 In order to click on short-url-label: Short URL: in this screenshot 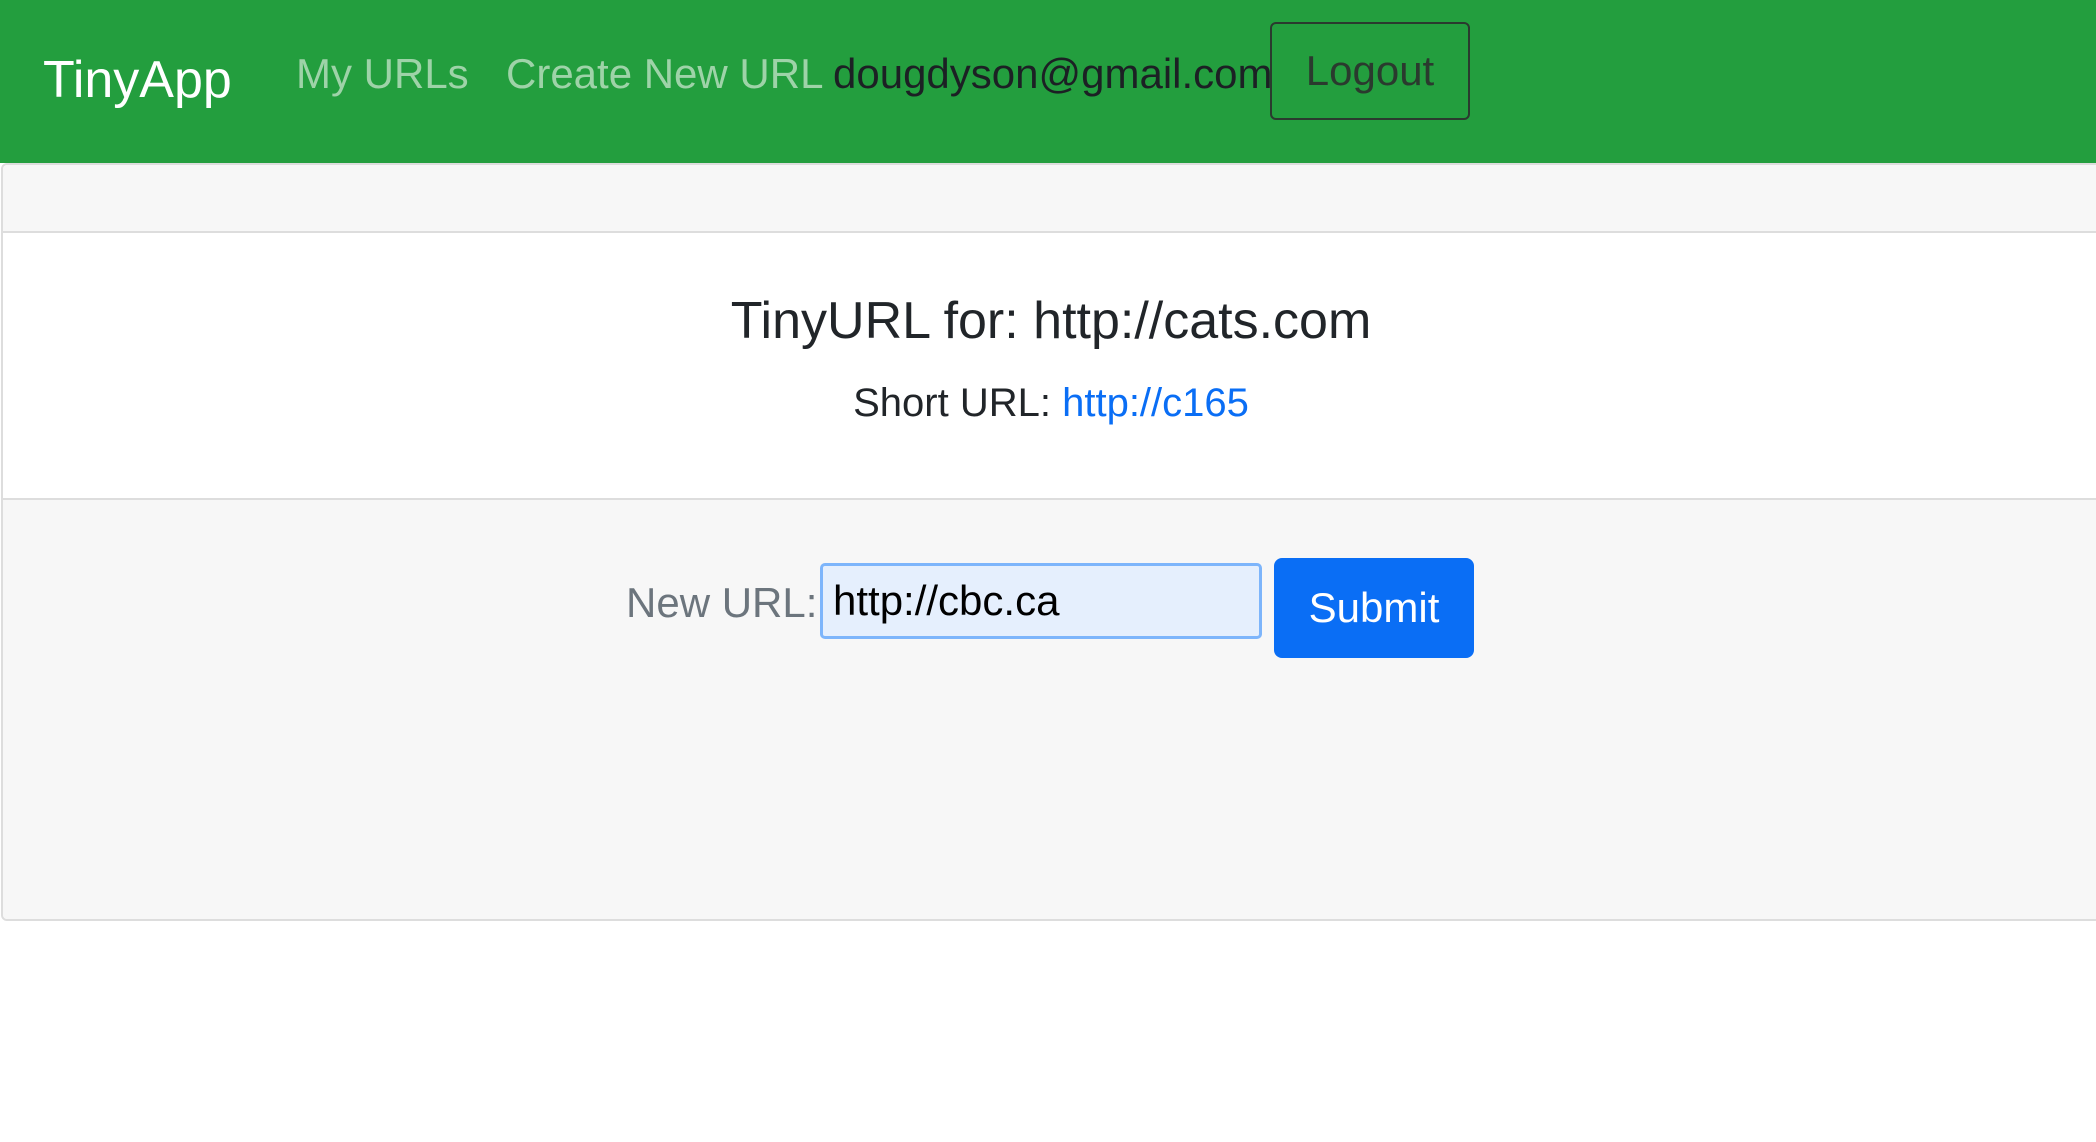, I will do `click(952, 403)`.